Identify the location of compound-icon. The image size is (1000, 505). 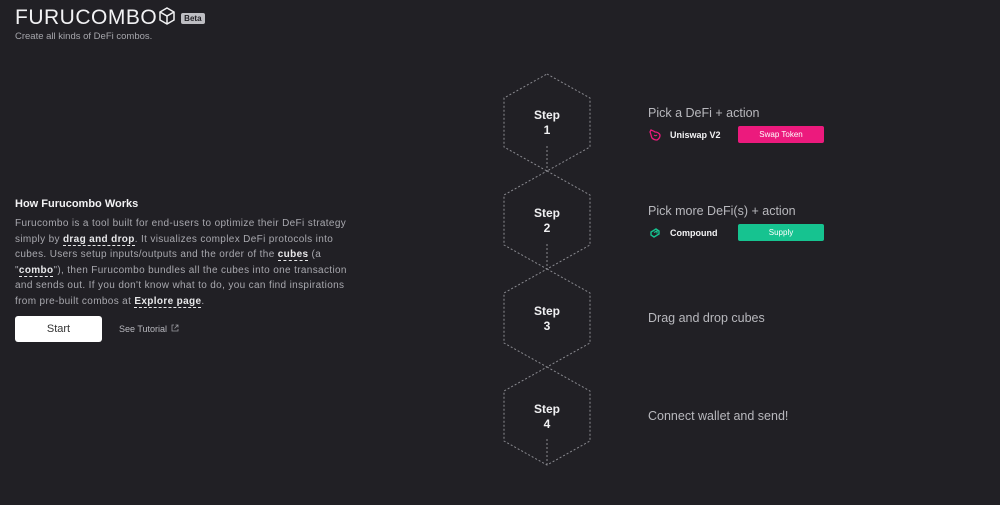
(655, 233).